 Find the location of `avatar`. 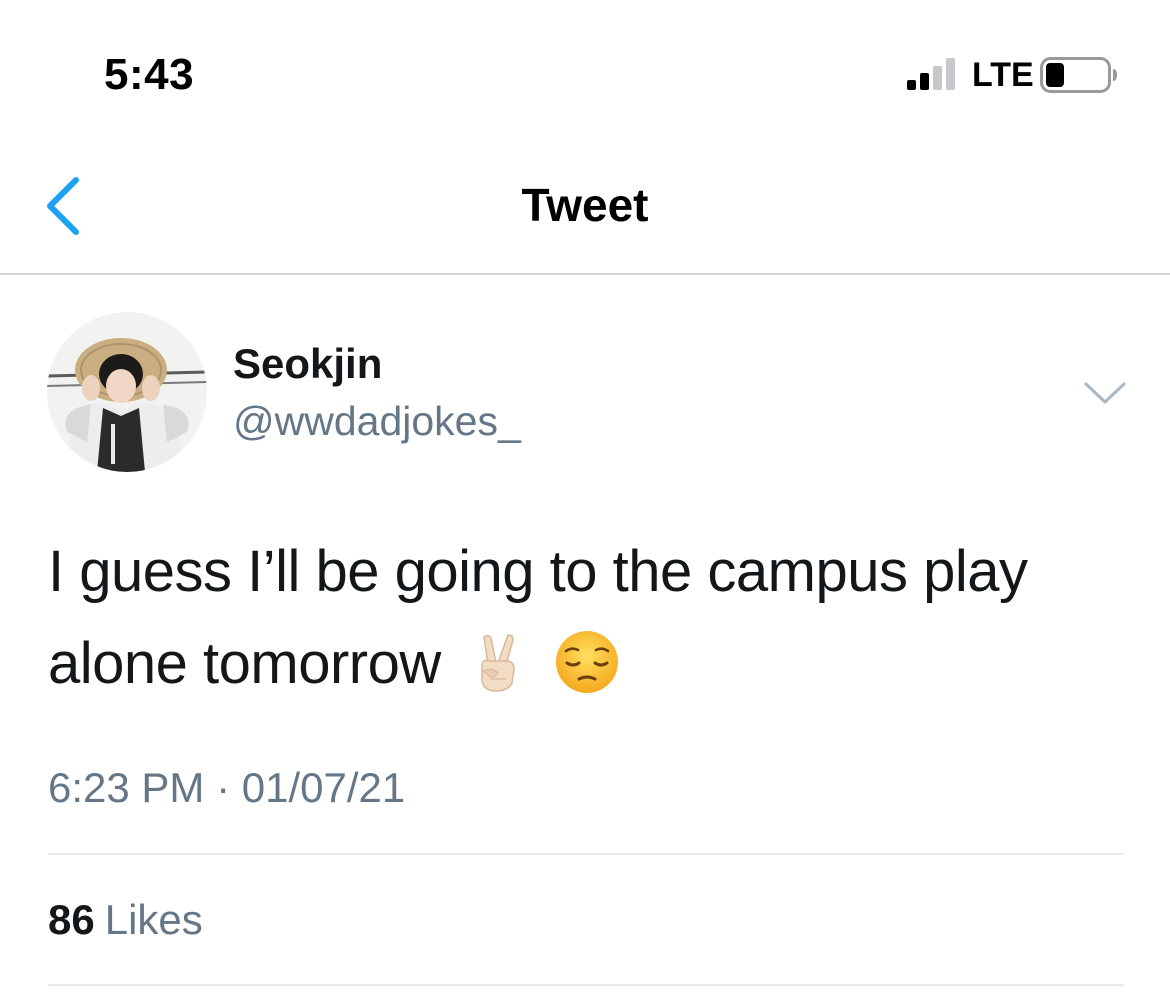

avatar is located at coordinates (127, 392).